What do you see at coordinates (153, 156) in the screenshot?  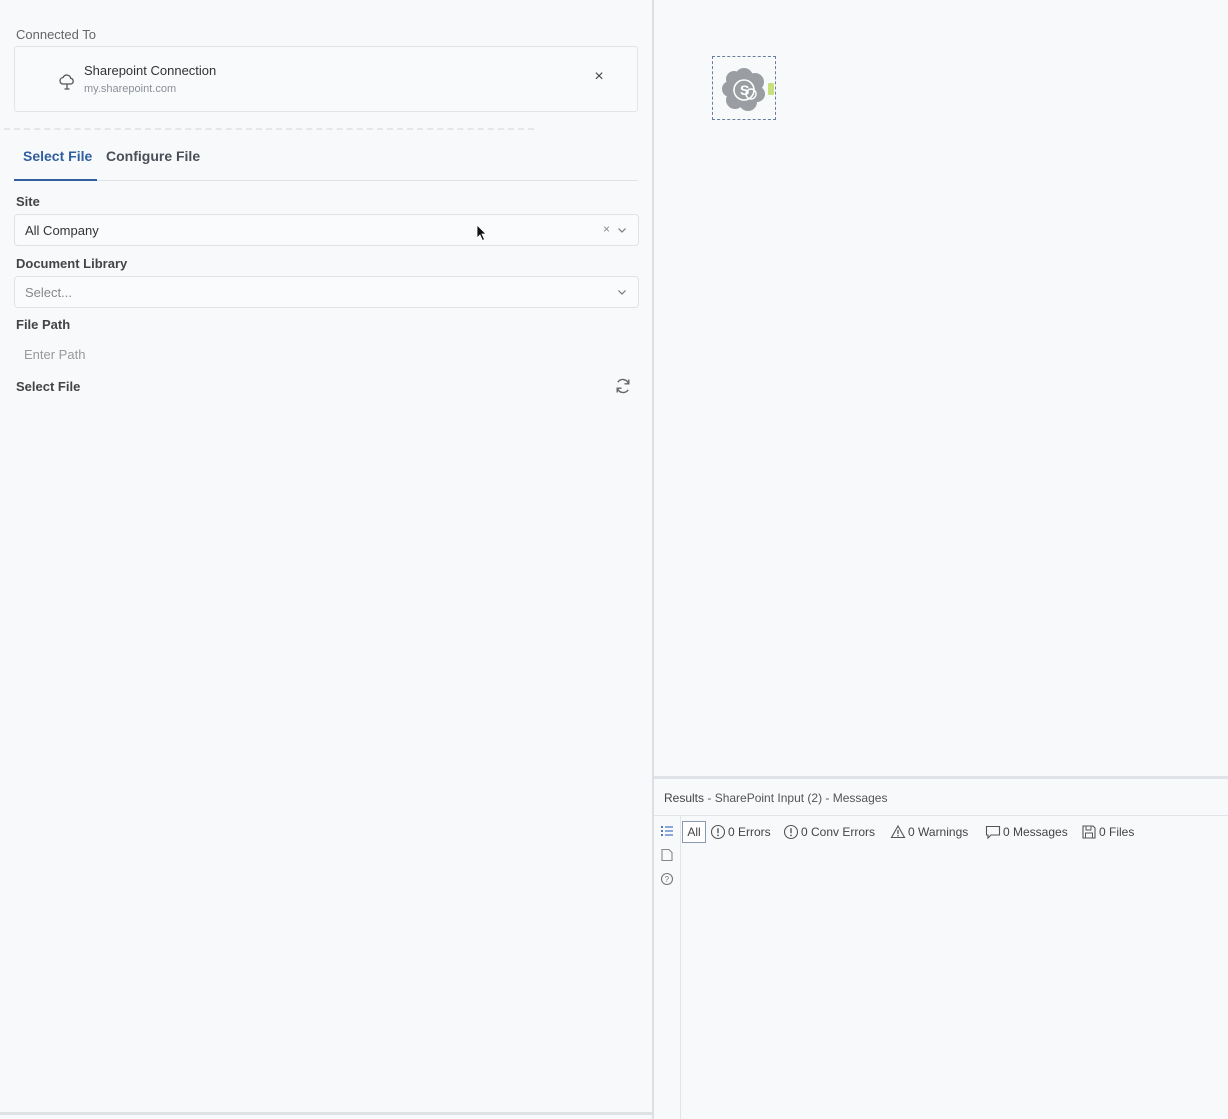 I see `tab-configure-file: Configure File` at bounding box center [153, 156].